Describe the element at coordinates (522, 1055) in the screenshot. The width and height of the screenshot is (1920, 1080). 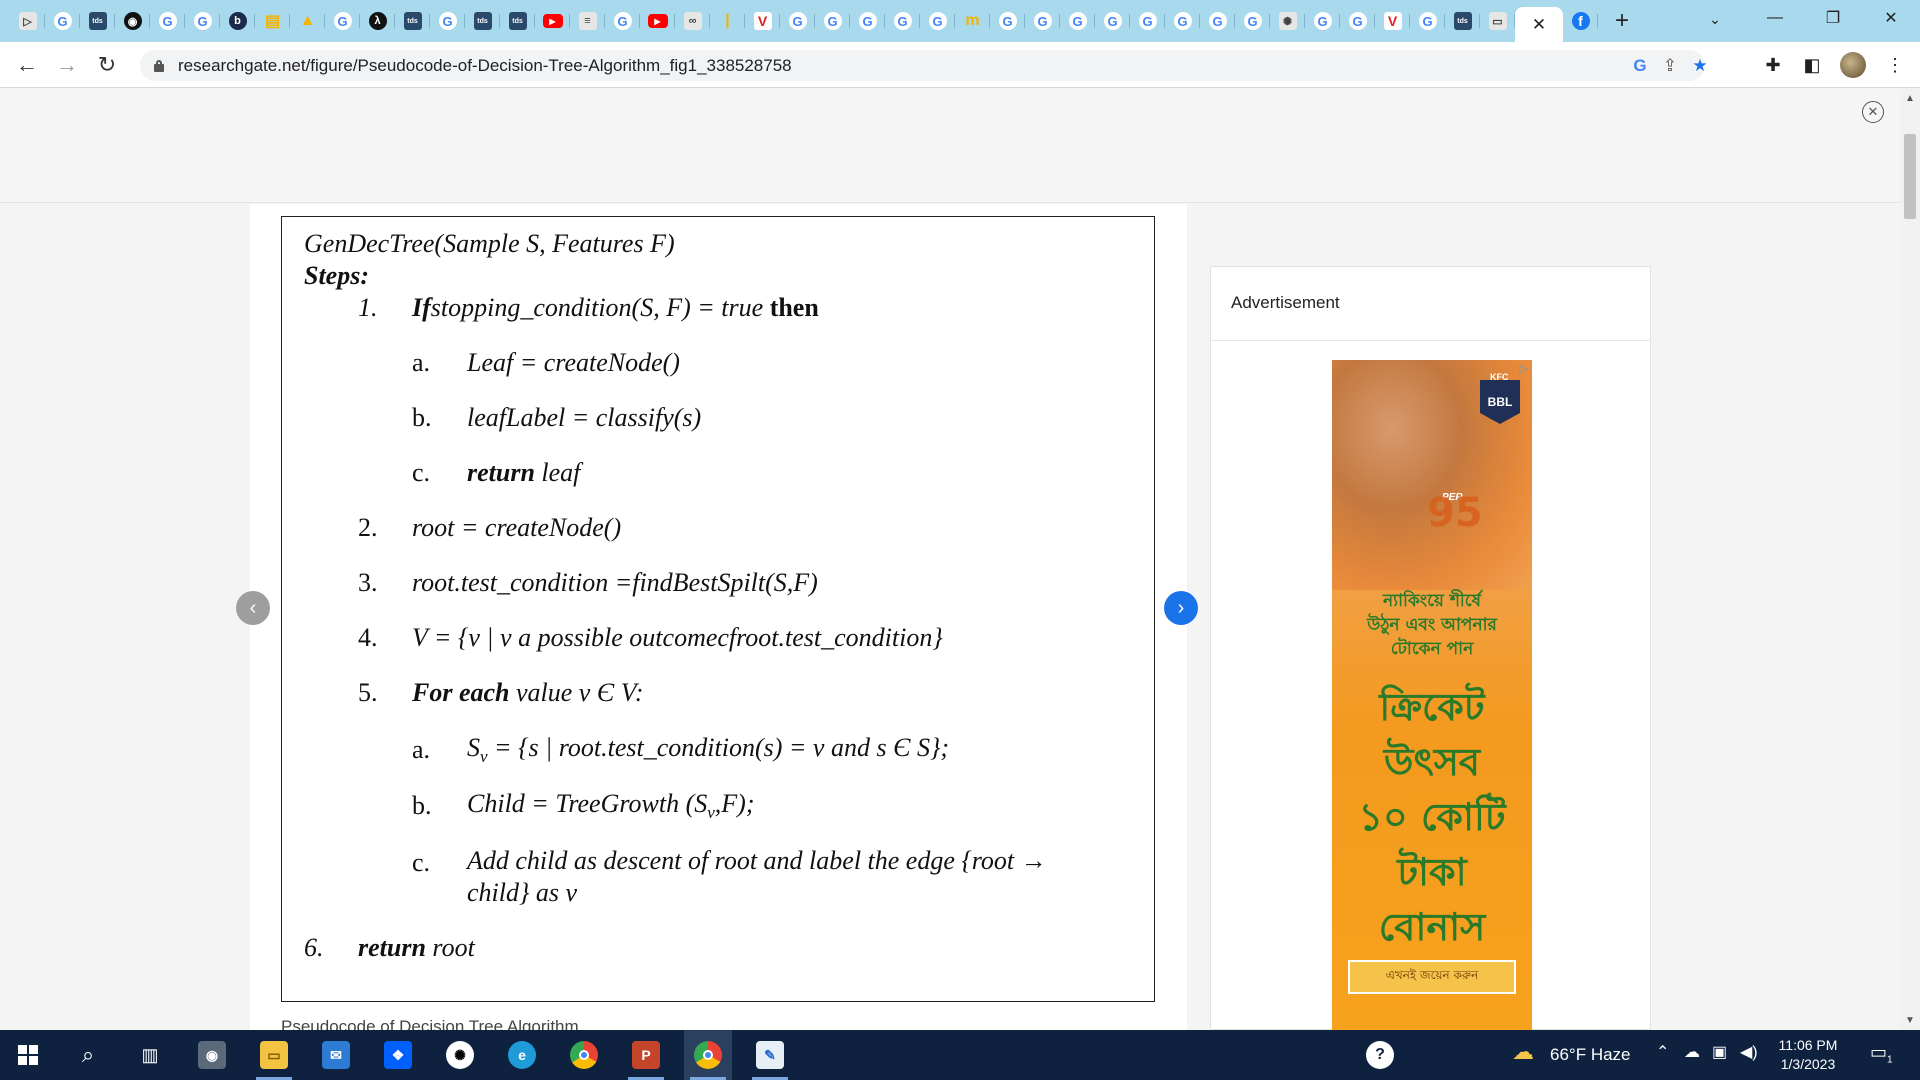
I see `edge-icon: e` at that location.